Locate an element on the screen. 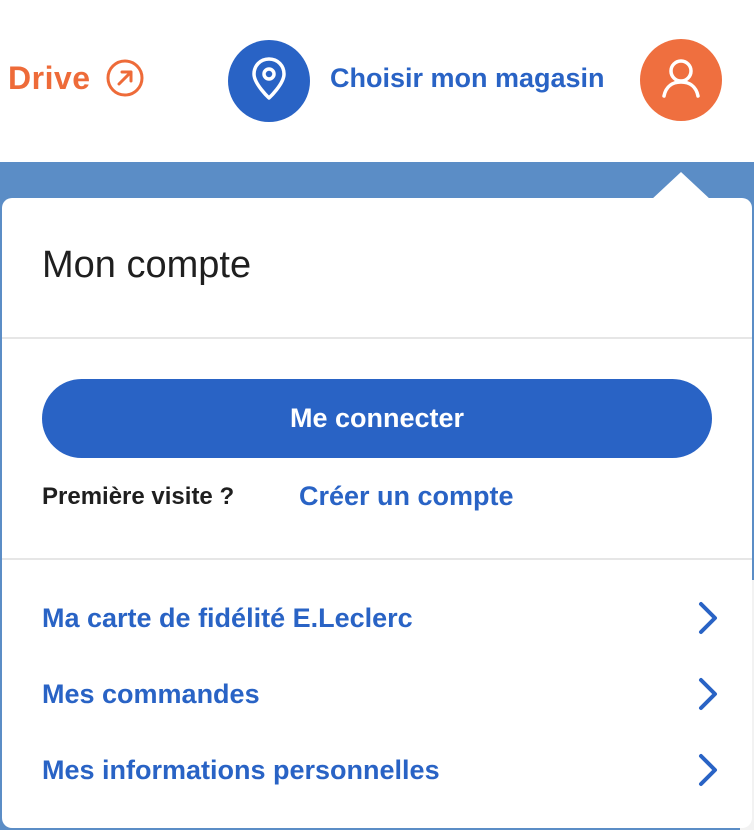 This screenshot has height=830, width=754. map-pin-icon is located at coordinates (269, 81).